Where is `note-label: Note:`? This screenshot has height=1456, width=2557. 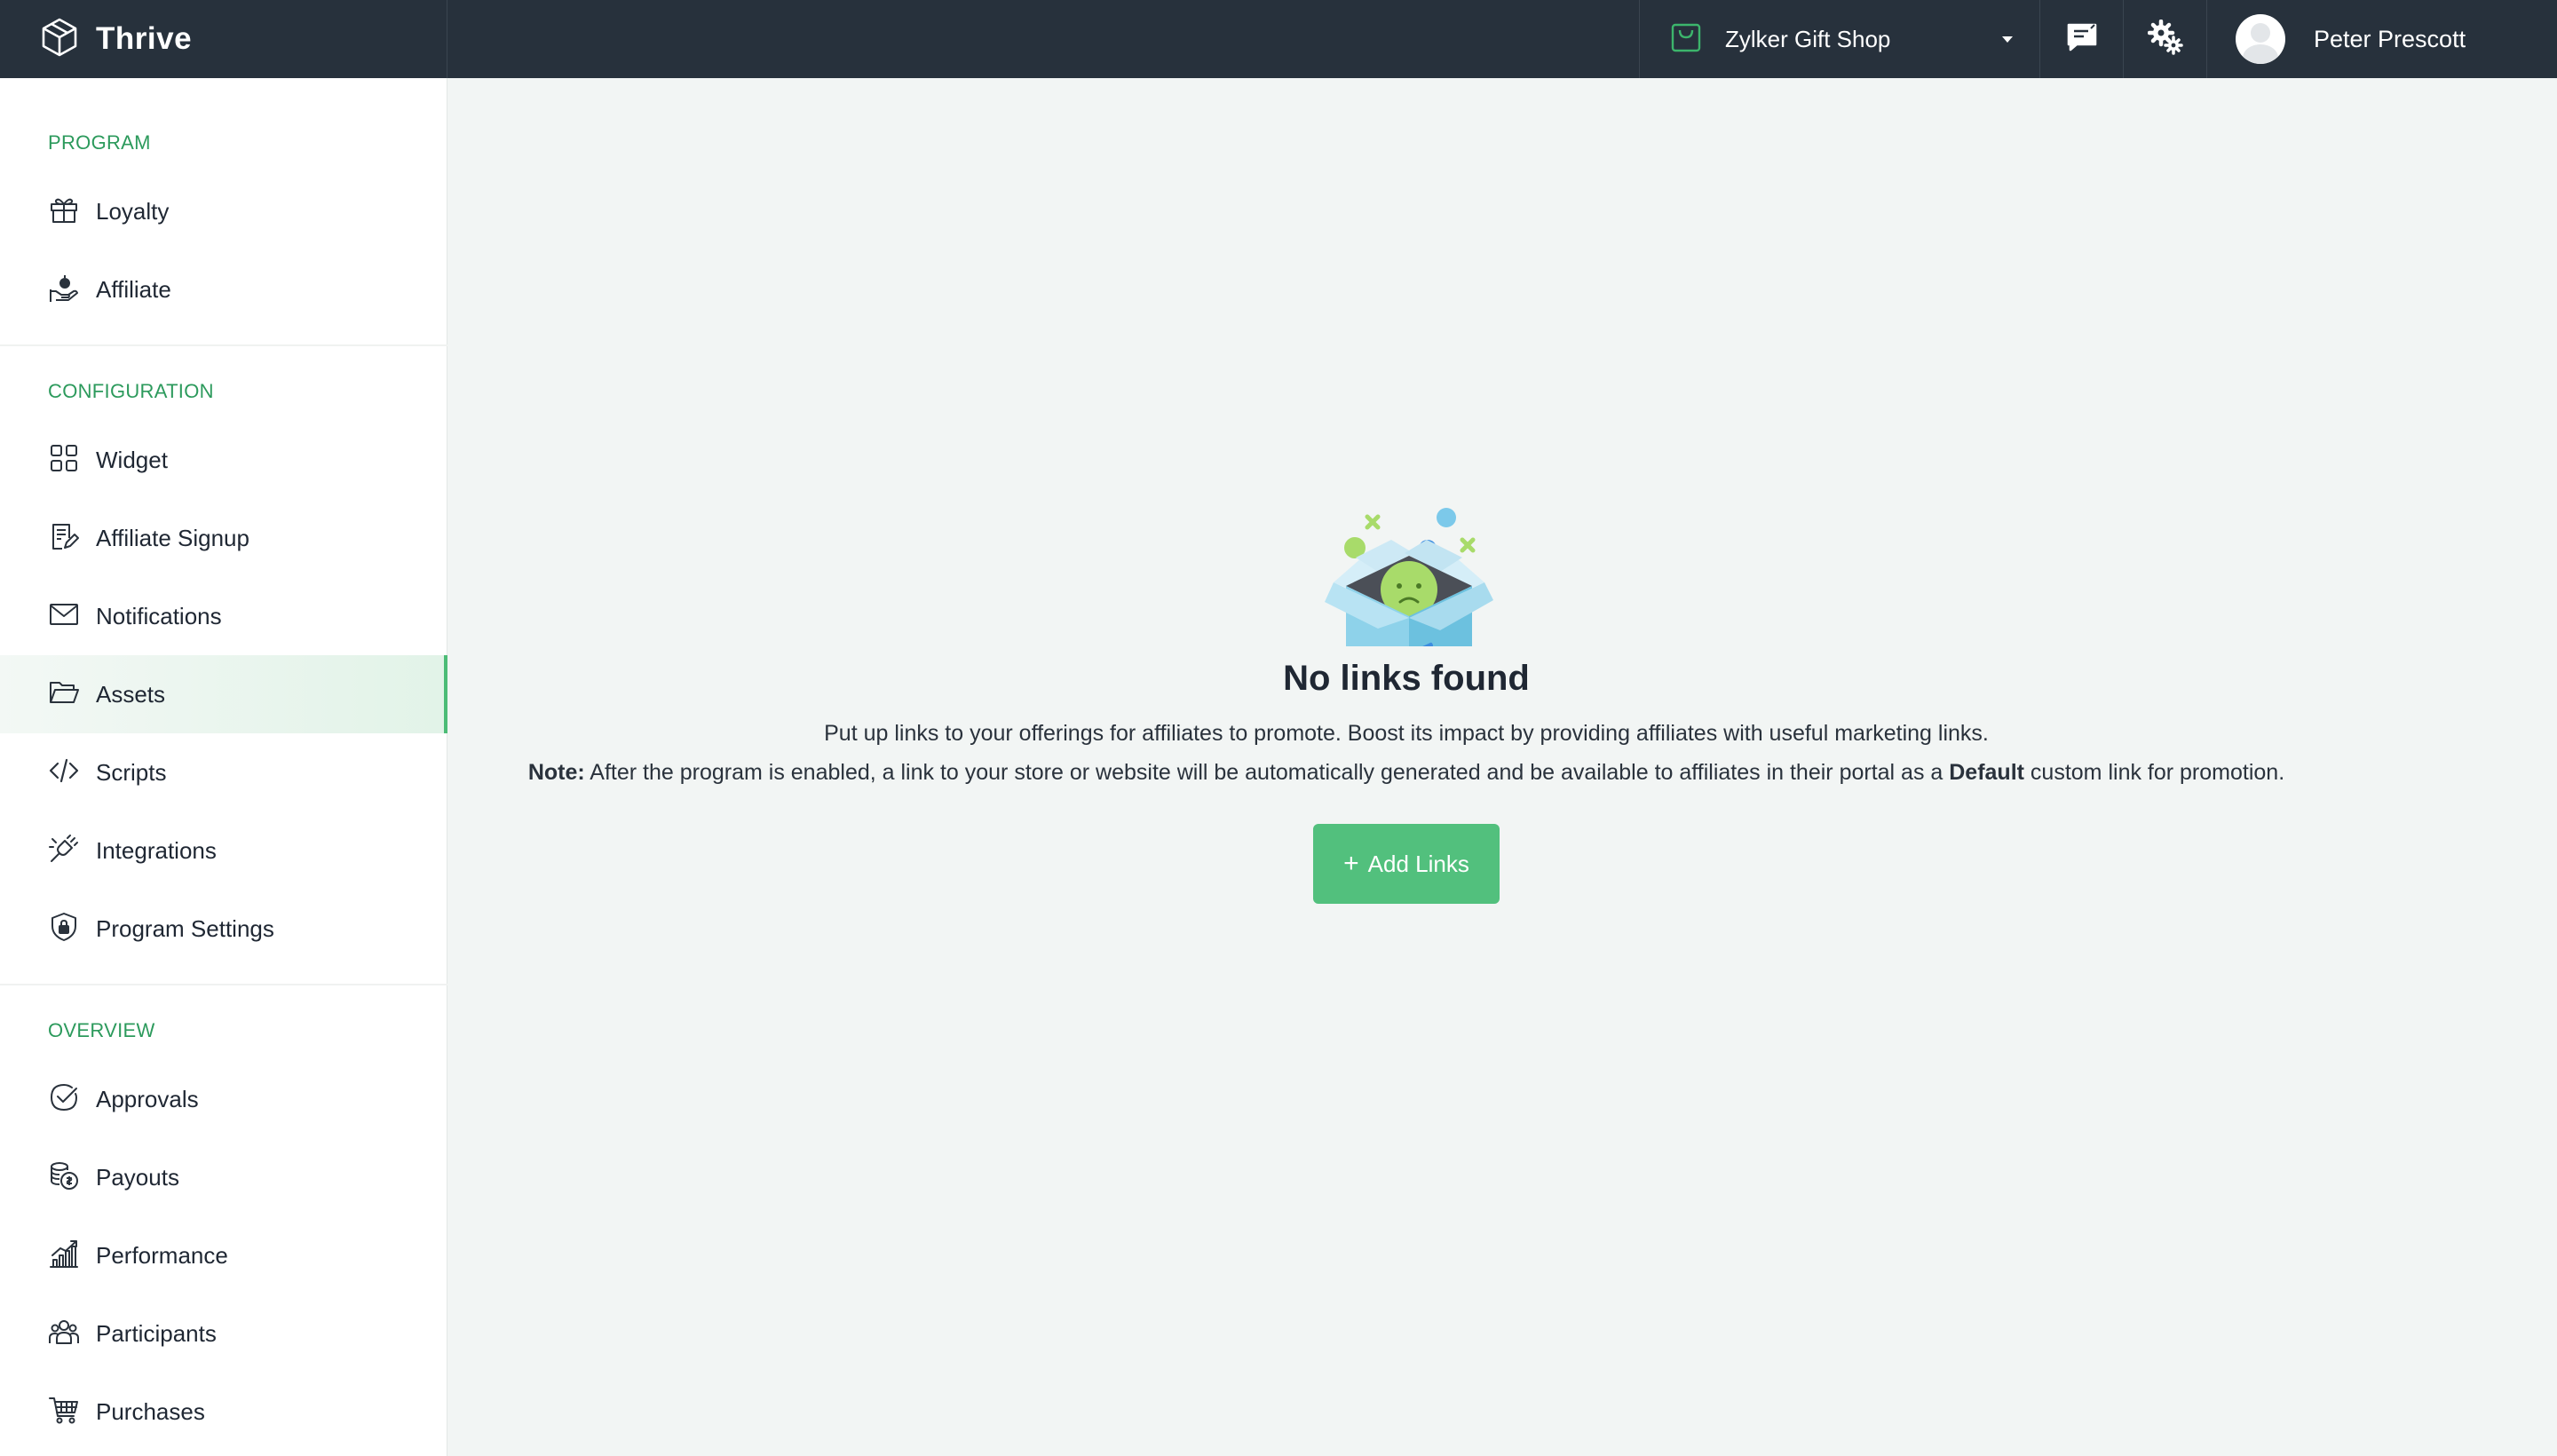 note-label: Note: is located at coordinates (556, 772).